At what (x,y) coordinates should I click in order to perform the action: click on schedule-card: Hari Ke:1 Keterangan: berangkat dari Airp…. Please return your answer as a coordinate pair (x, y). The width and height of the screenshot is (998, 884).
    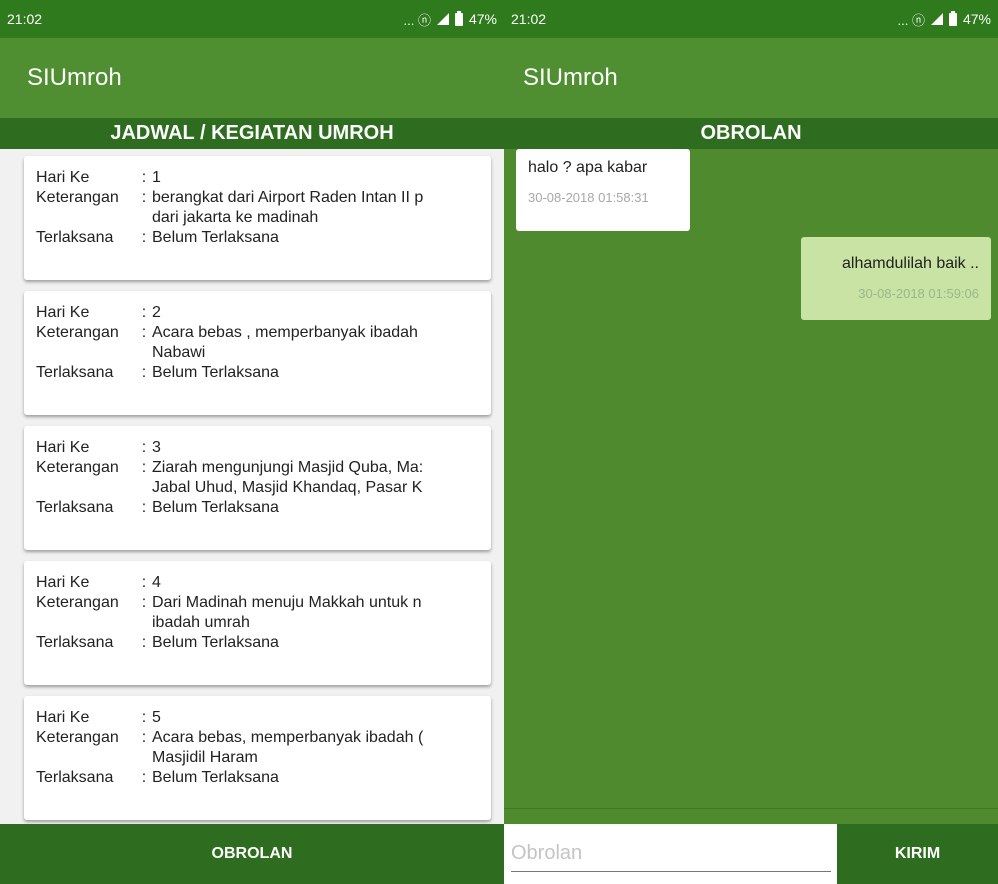
    Looking at the image, I should click on (257, 218).